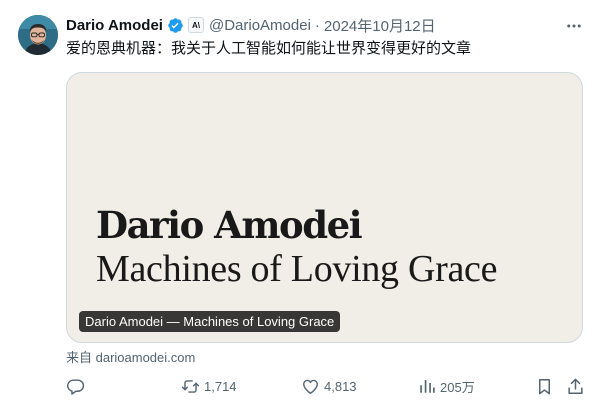 This screenshot has height=411, width=603. Describe the element at coordinates (195, 25) in the screenshot. I see `affiliate-badge-icon: A\` at that location.